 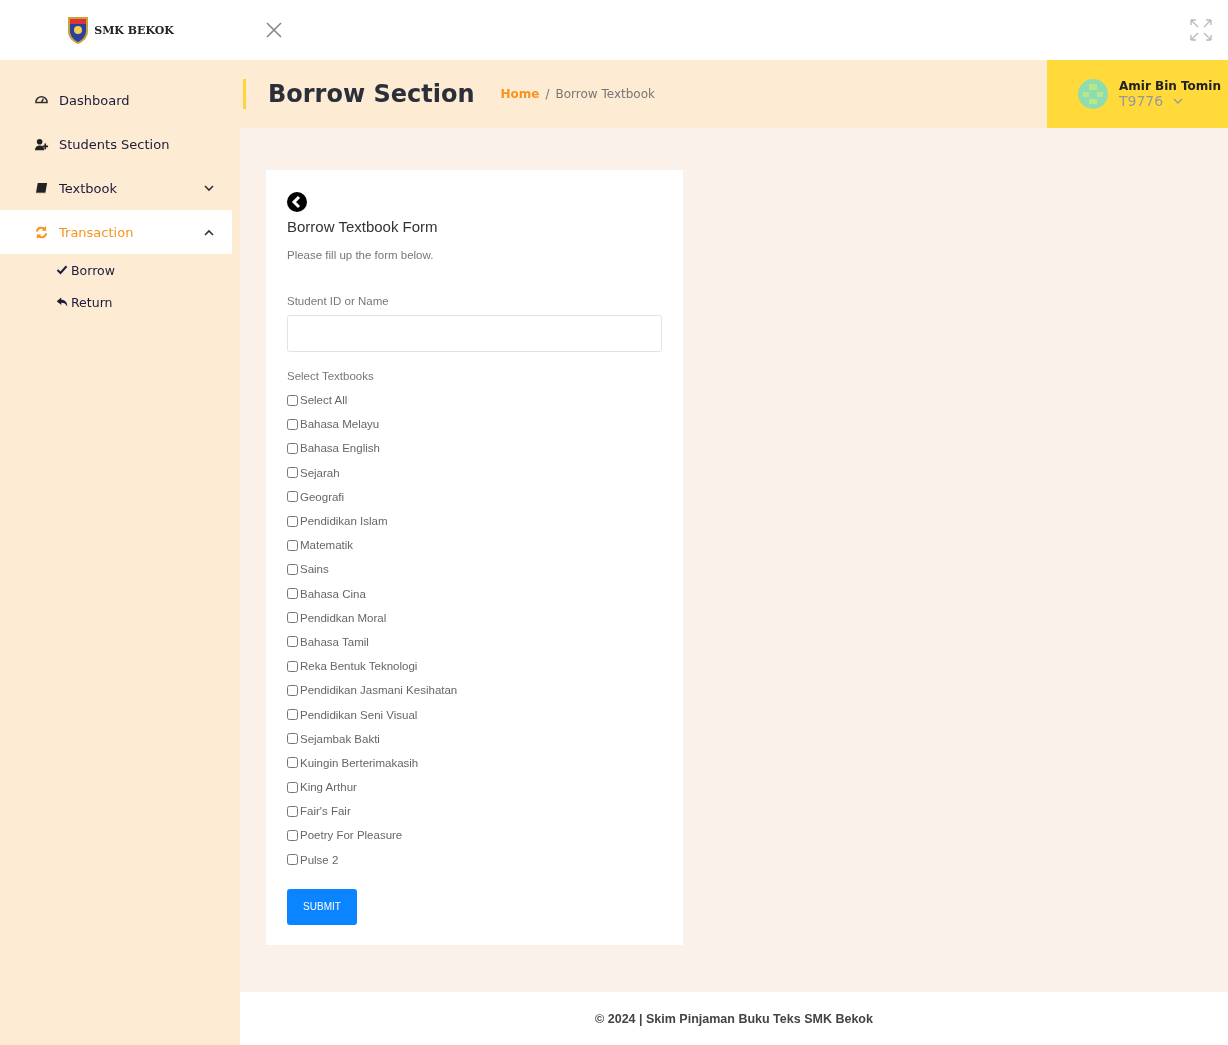 What do you see at coordinates (1178, 101) in the screenshot?
I see `chevron-icon` at bounding box center [1178, 101].